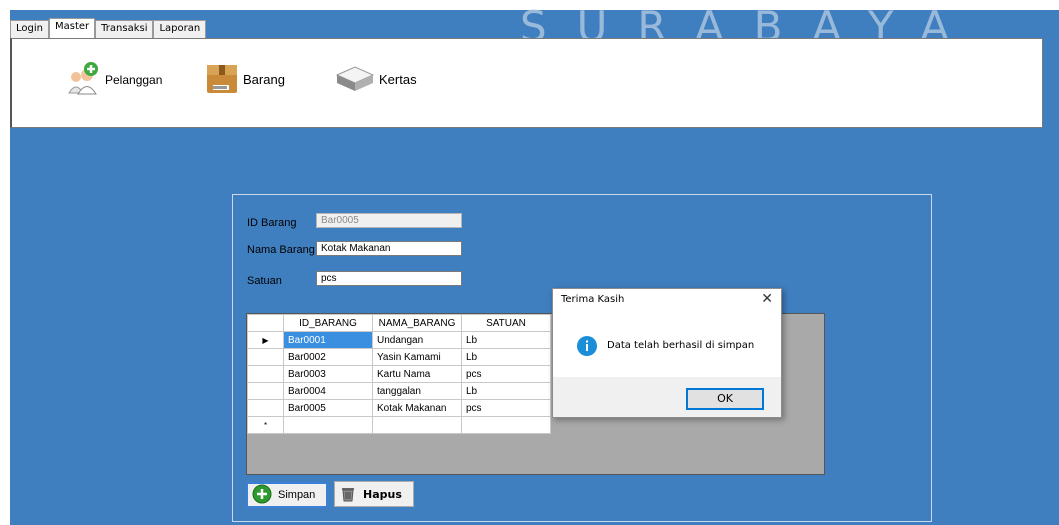  What do you see at coordinates (72, 28) in the screenshot?
I see `tab-master: Master` at bounding box center [72, 28].